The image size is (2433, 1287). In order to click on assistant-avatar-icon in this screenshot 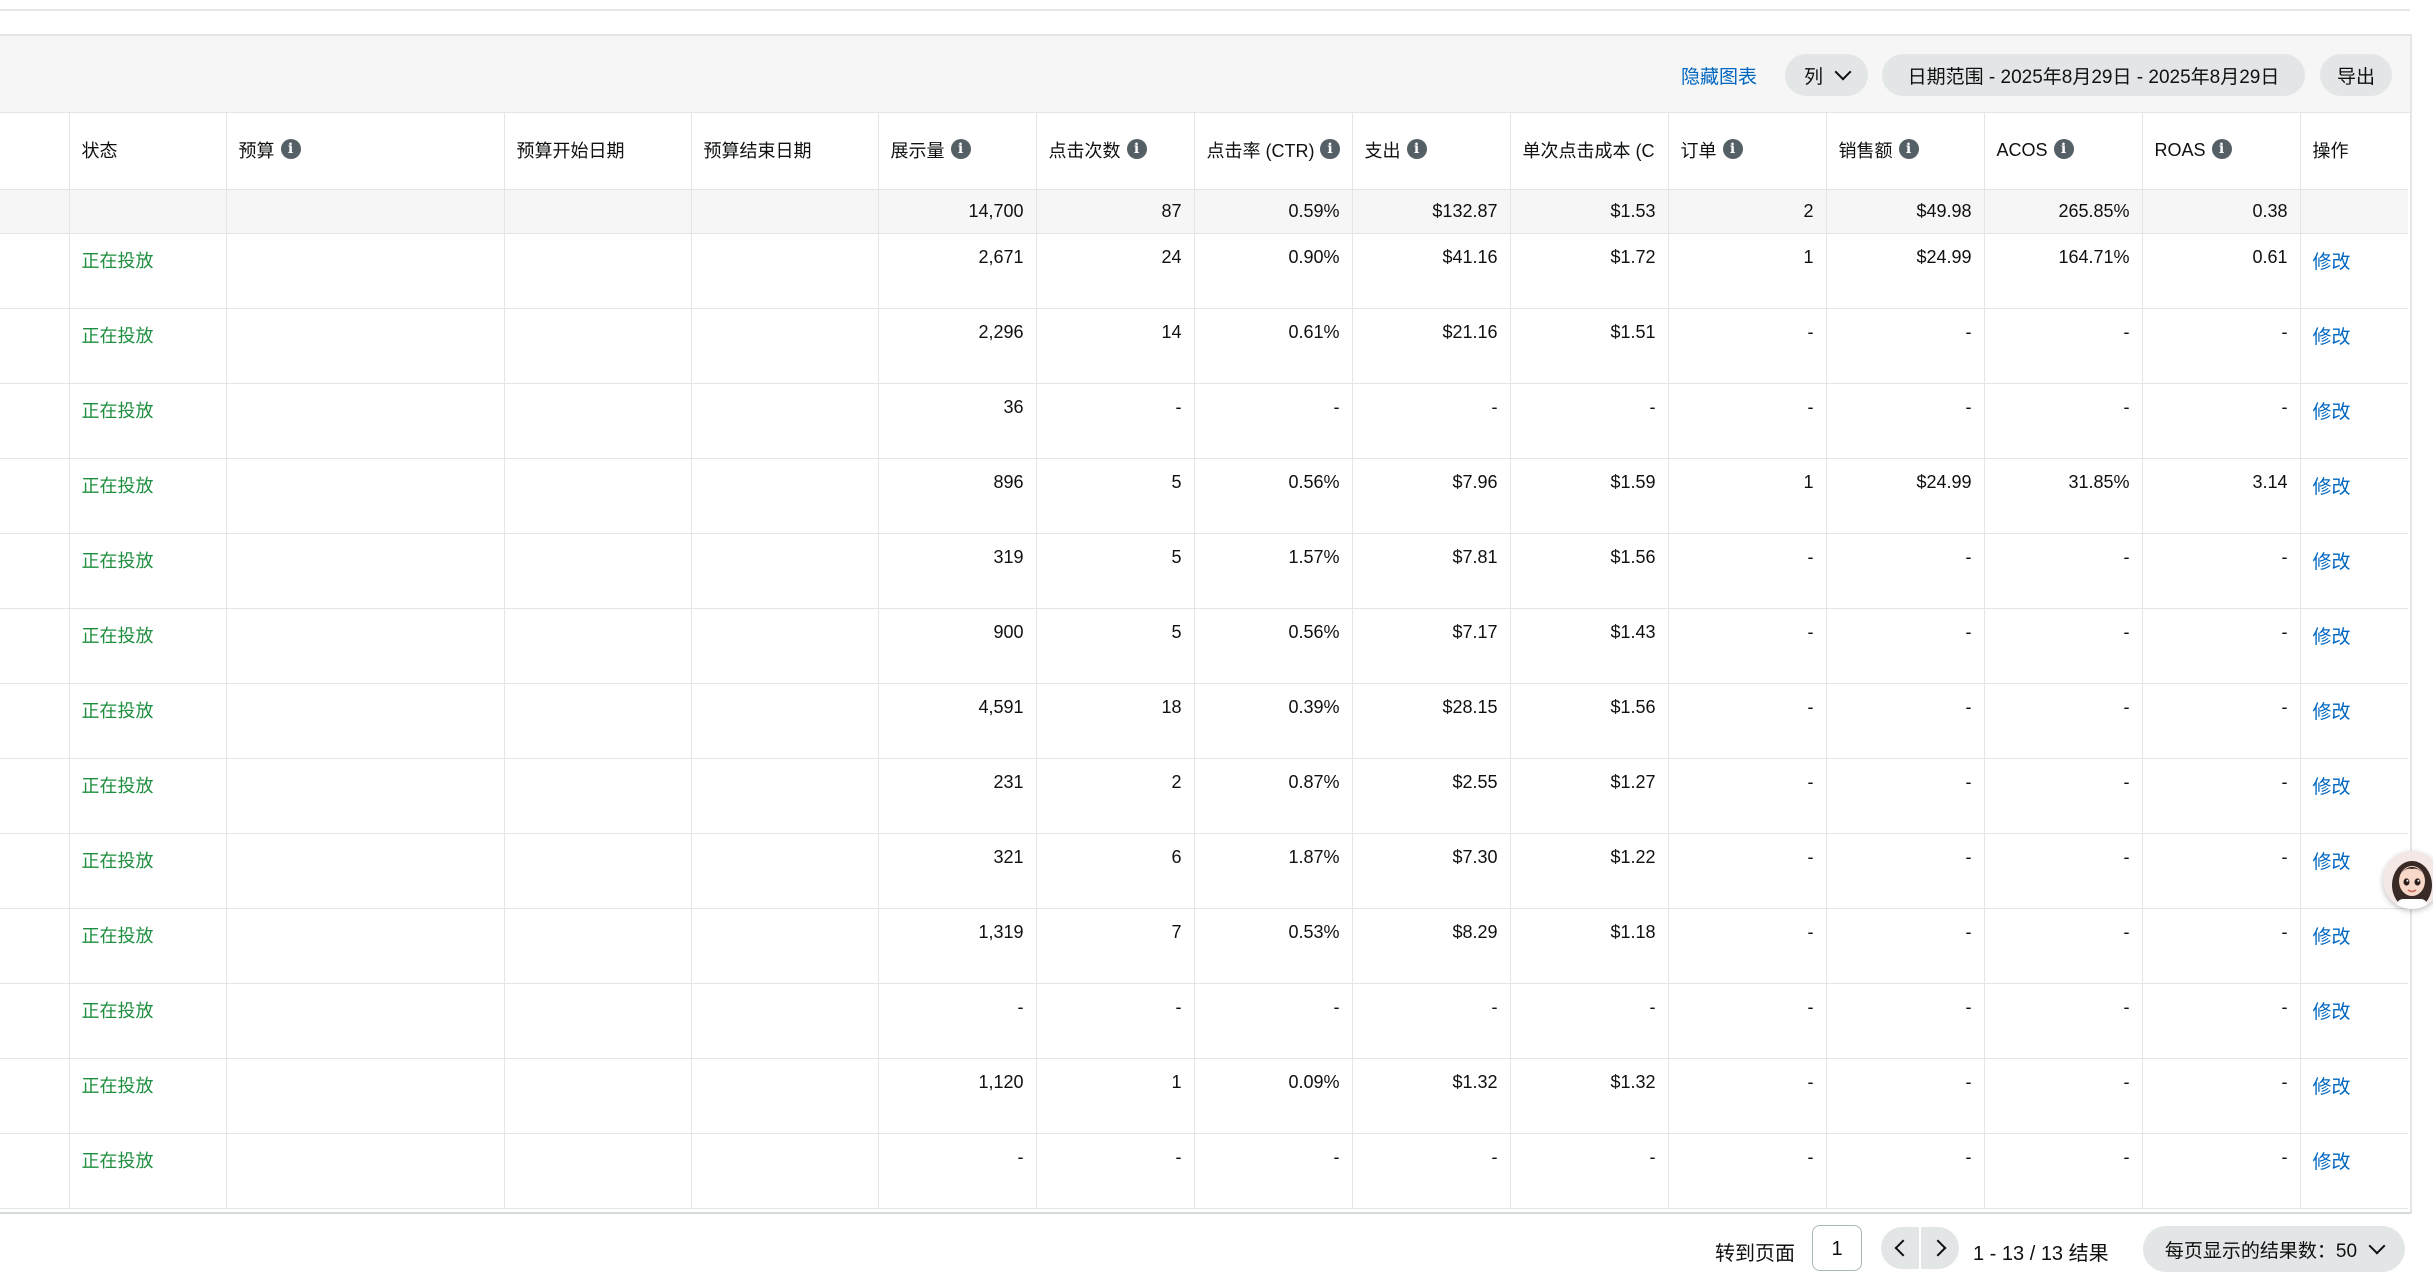, I will do `click(2408, 880)`.